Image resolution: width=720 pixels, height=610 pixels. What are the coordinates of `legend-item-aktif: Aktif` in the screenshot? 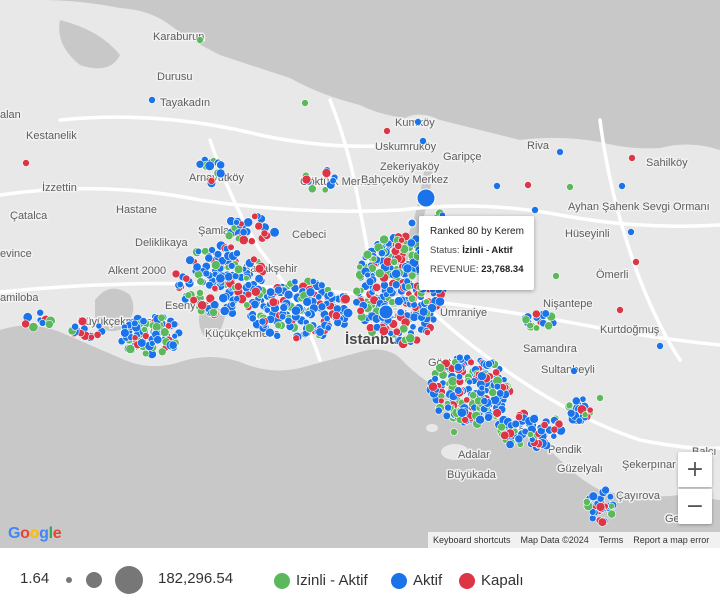 It's located at (416, 580).